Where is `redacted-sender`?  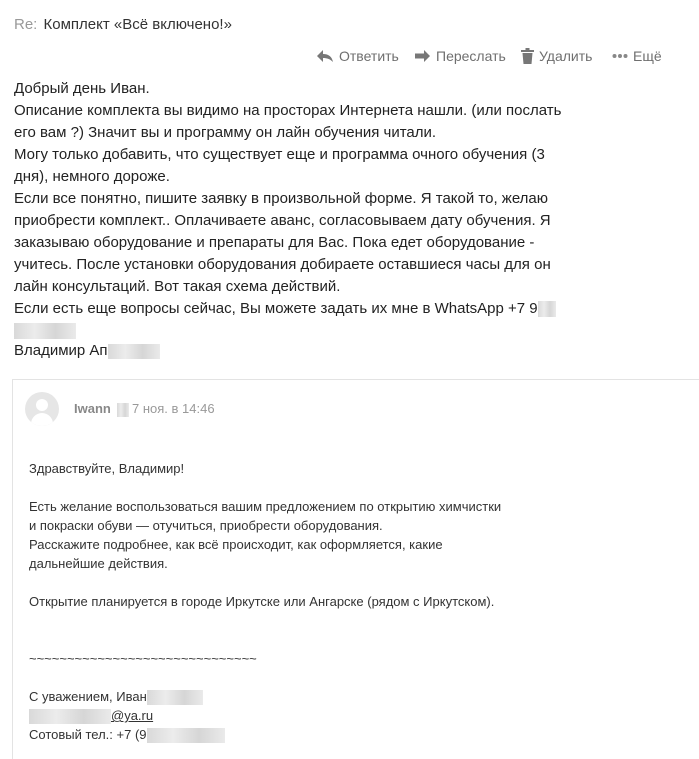
redacted-sender is located at coordinates (123, 409).